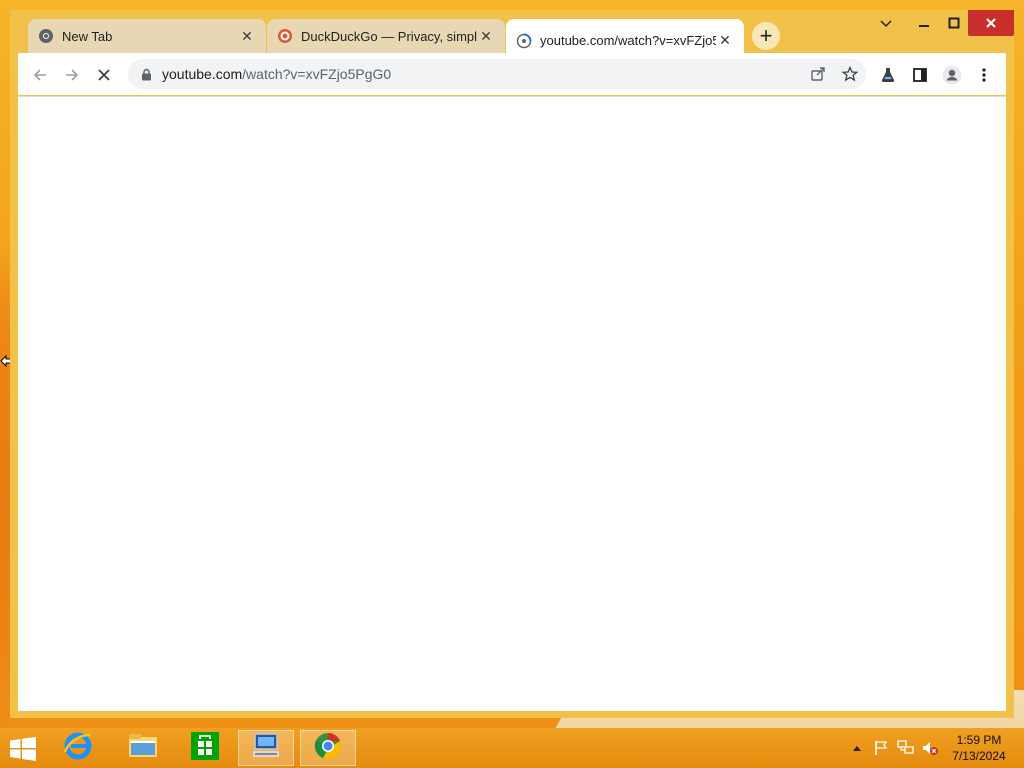 This screenshot has height=768, width=1024. I want to click on close-window-button, so click(991, 23).